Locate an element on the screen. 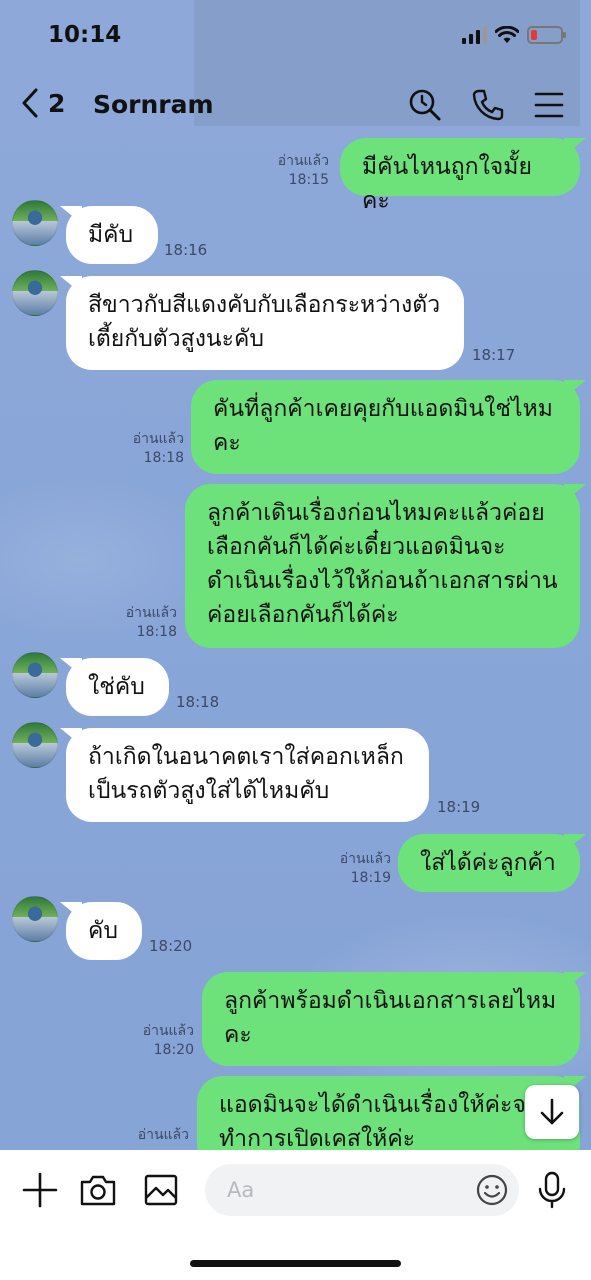  message-meta: อ่านแล้ว 18:15 is located at coordinates (303, 171).